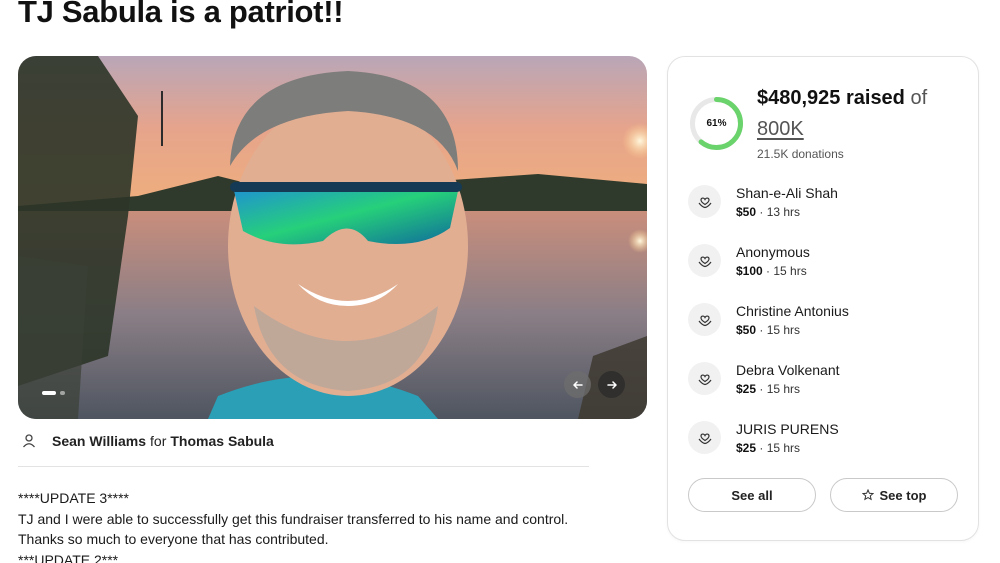  I want to click on divider, so click(303, 466).